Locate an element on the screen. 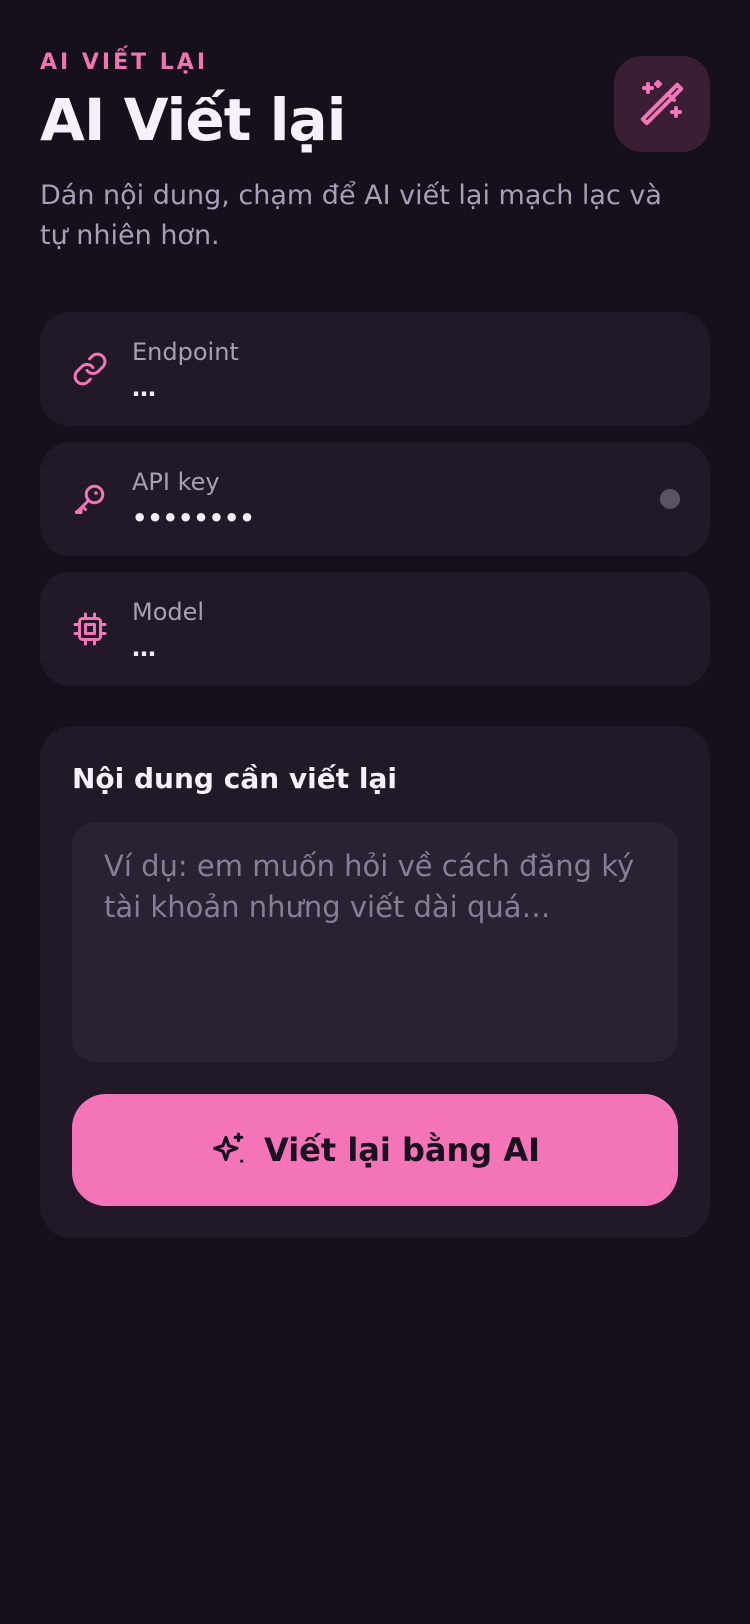 The width and height of the screenshot is (750, 1624). magic-wand-icon is located at coordinates (662, 103).